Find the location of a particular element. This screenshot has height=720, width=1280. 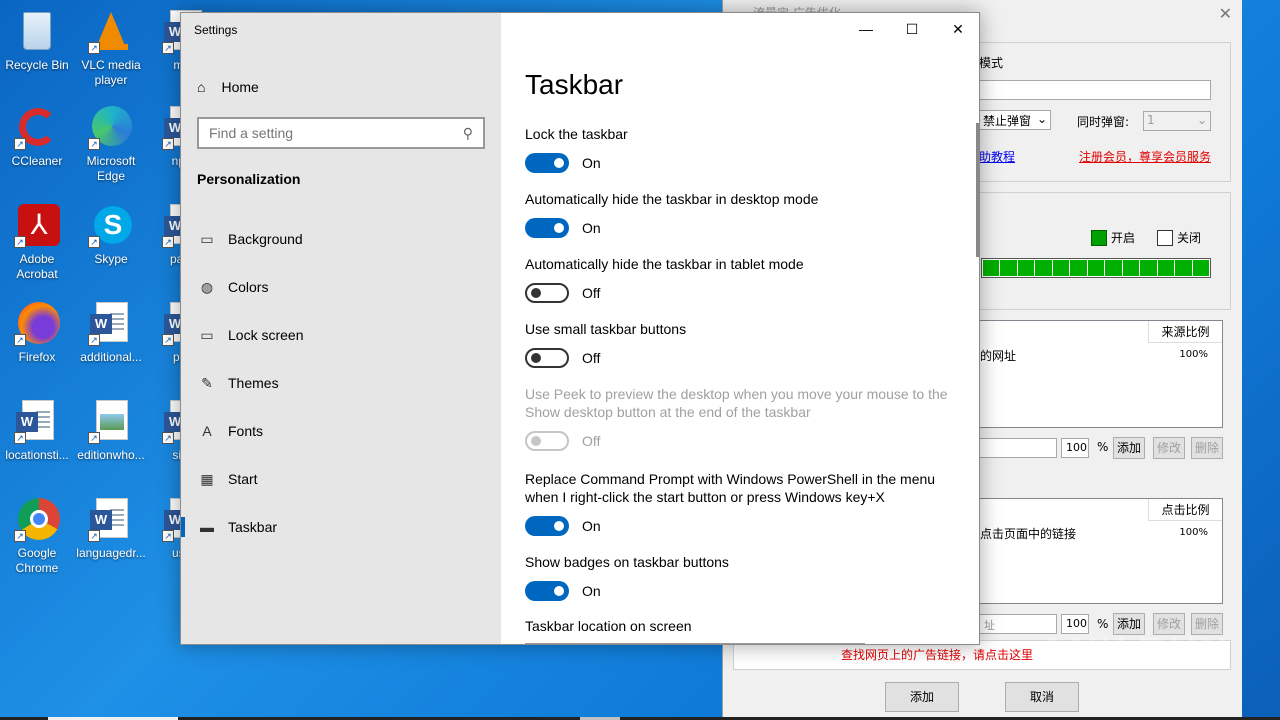

desktop-icon: ↗ Google Chrome is located at coordinates (37, 536).